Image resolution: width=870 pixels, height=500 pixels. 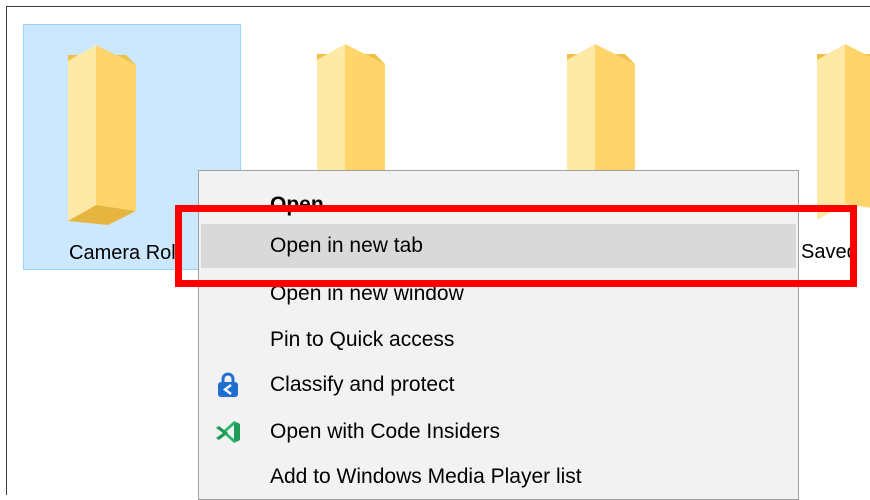 What do you see at coordinates (228, 432) in the screenshot?
I see `vscode-insiders-icon` at bounding box center [228, 432].